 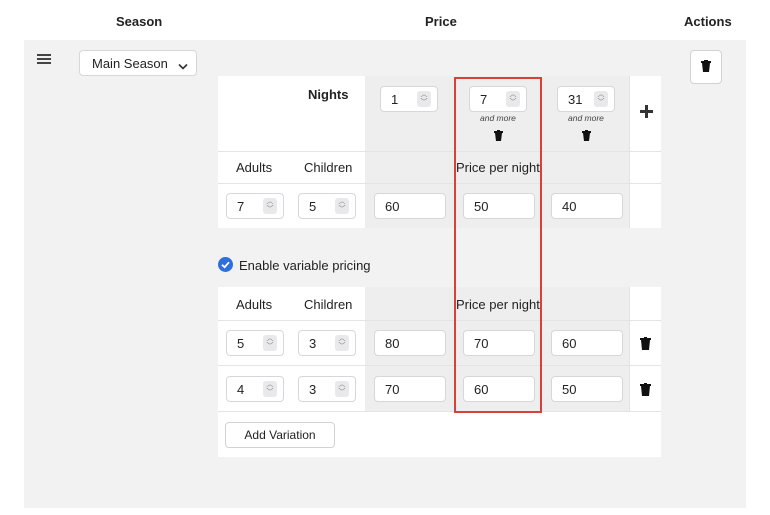 I want to click on and-more-label: and more, so click(x=586, y=118).